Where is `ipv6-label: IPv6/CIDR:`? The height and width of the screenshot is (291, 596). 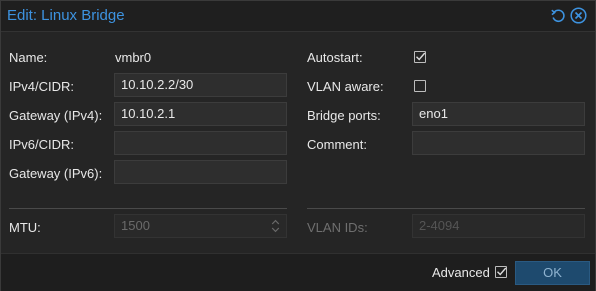
ipv6-label: IPv6/CIDR: is located at coordinates (42, 144).